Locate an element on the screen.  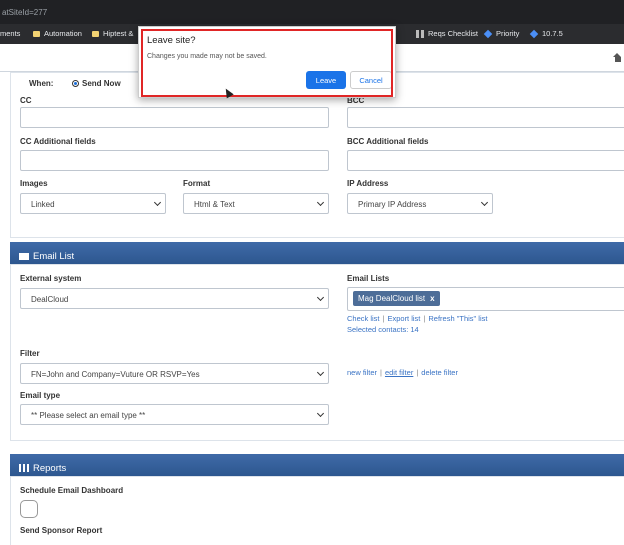
grid-icon is located at coordinates (420, 33).